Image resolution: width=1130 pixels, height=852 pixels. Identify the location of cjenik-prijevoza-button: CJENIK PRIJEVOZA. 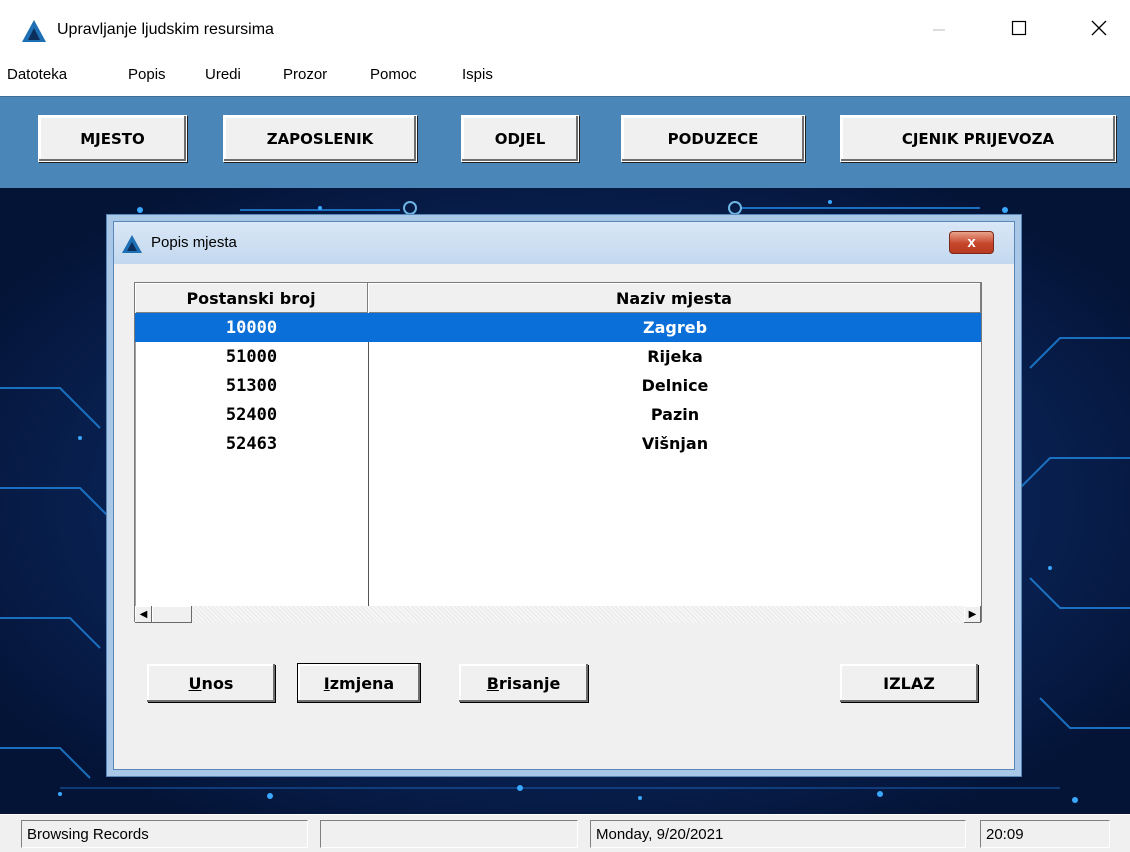
(978, 138).